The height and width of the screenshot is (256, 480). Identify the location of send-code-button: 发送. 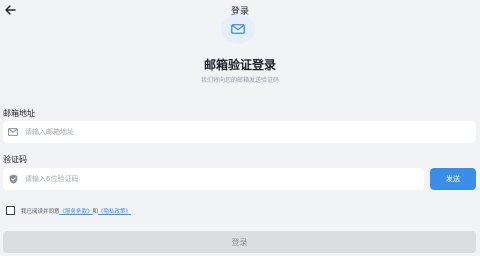
(453, 179).